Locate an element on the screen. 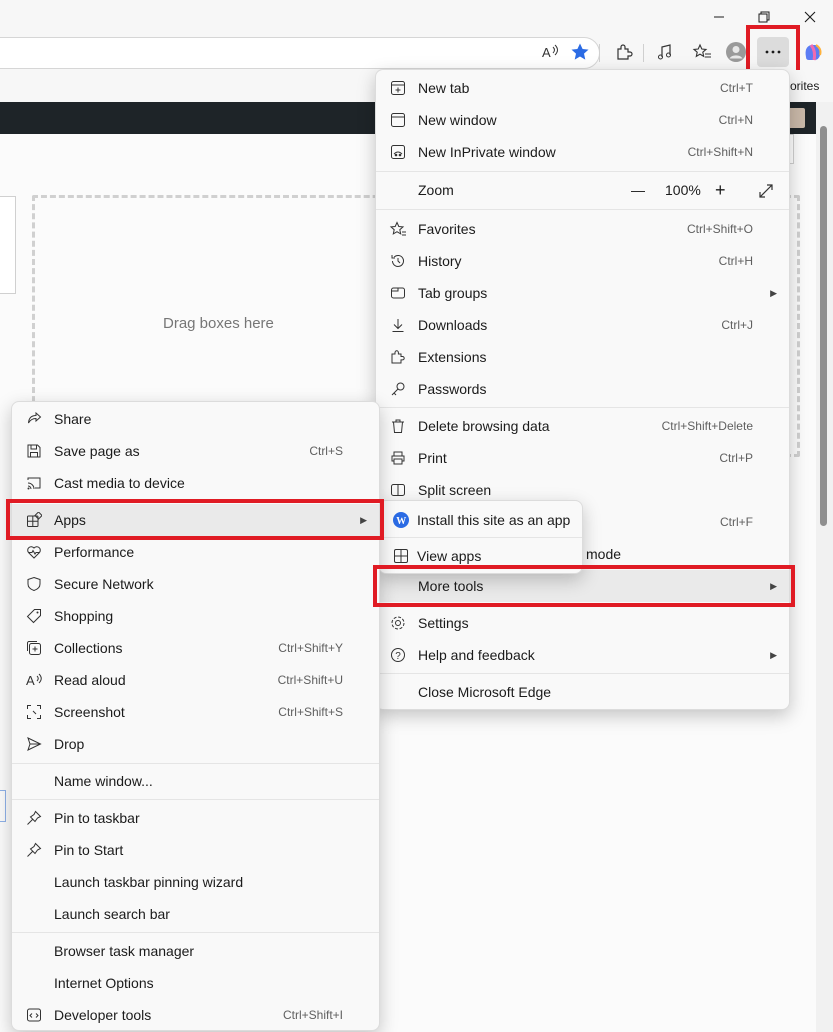 The height and width of the screenshot is (1032, 833). share-icon is located at coordinates (34, 419).